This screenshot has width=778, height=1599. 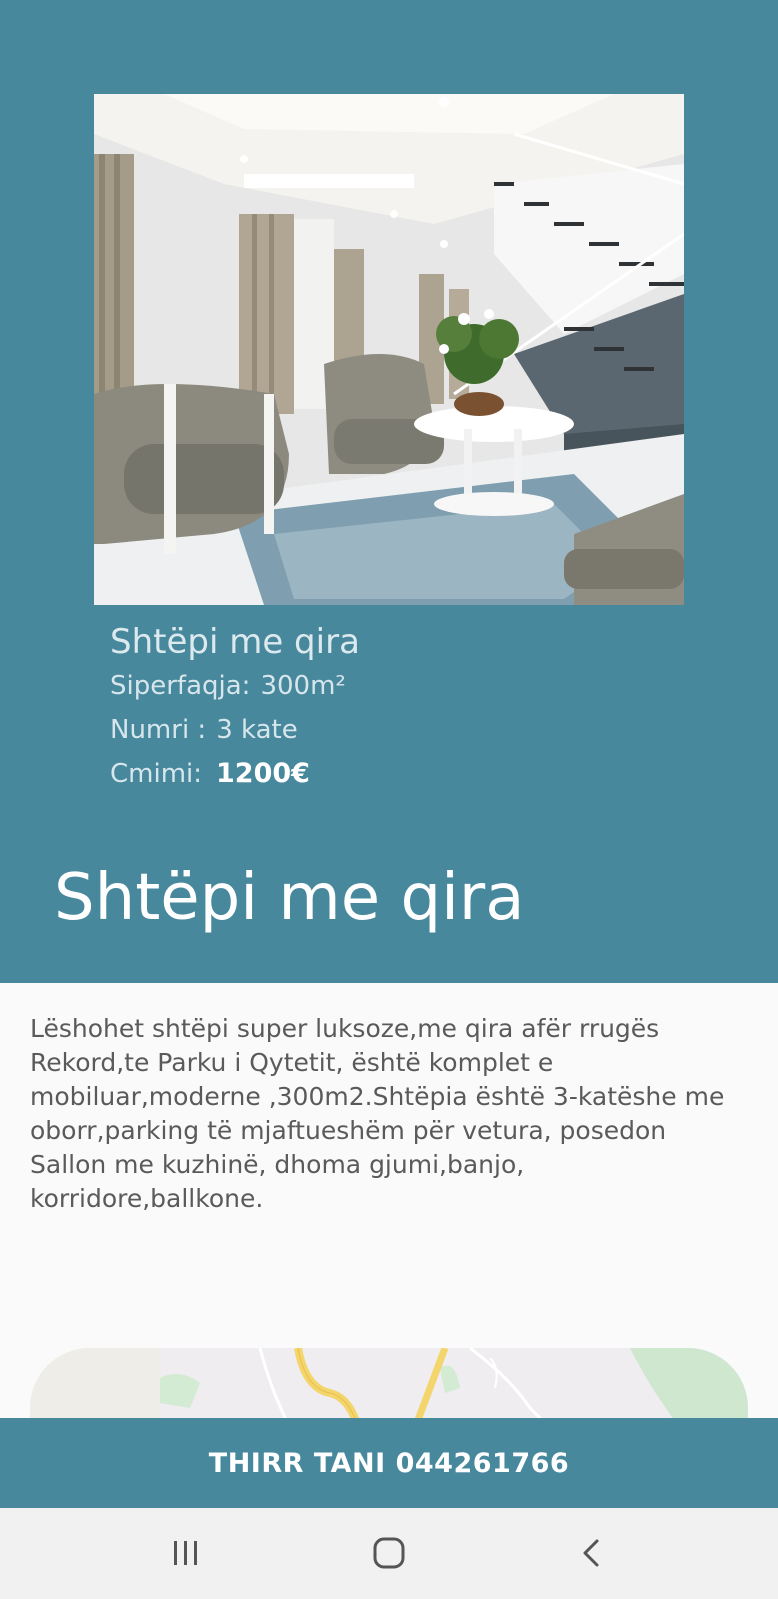 I want to click on price-value: 1200€, so click(x=263, y=773).